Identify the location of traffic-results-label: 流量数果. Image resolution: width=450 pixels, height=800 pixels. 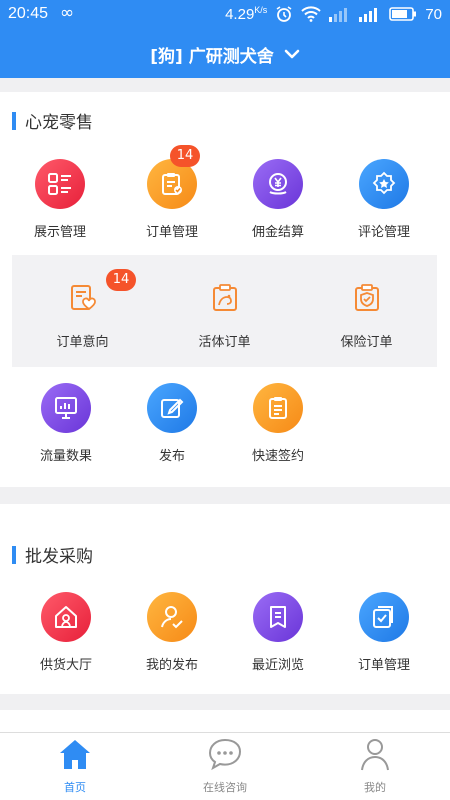
(65, 456).